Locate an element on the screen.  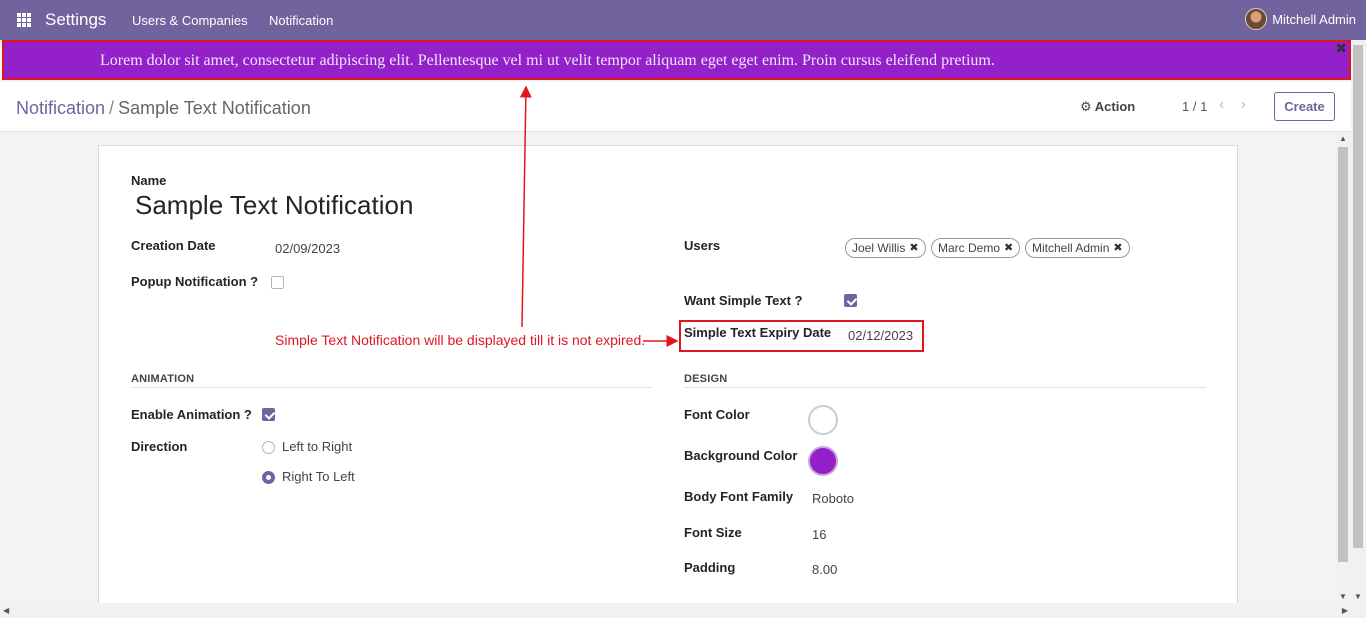
create-button: Create is located at coordinates (1304, 106).